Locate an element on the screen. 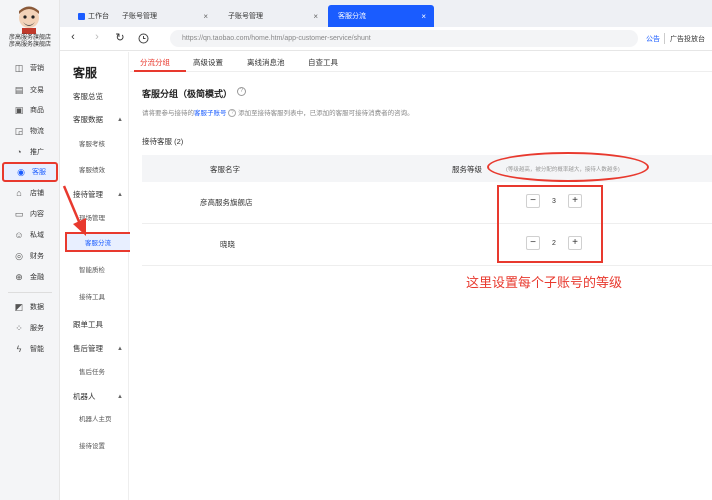 This screenshot has width=712, height=500. sub-nav-title: 客服 is located at coordinates (85, 73).